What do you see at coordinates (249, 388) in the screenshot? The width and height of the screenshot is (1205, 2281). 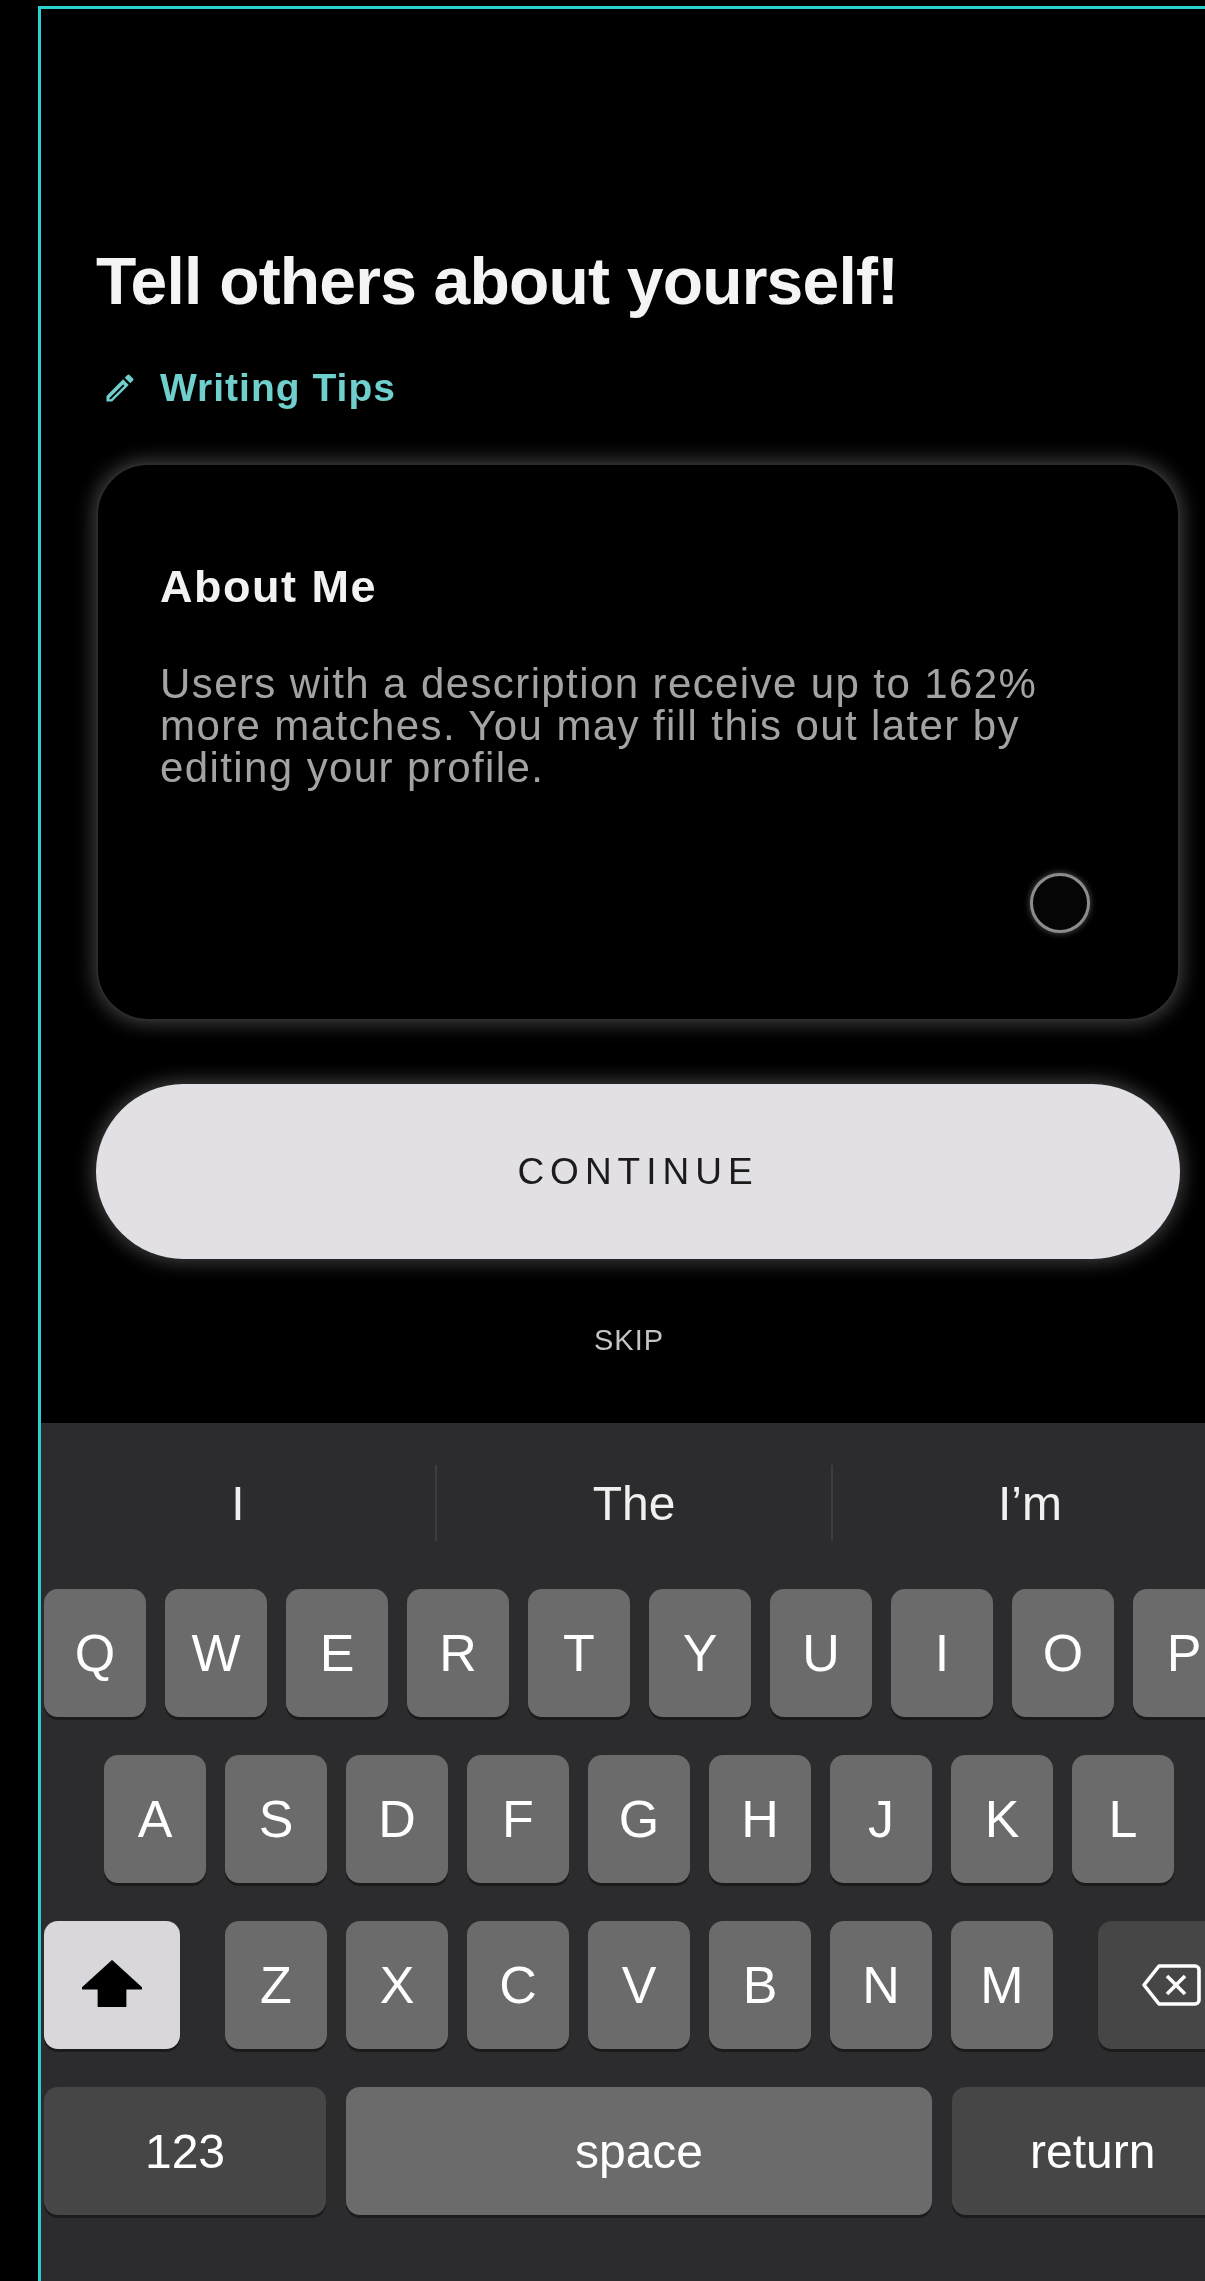 I see `writing-tips-link: Writing Tips` at bounding box center [249, 388].